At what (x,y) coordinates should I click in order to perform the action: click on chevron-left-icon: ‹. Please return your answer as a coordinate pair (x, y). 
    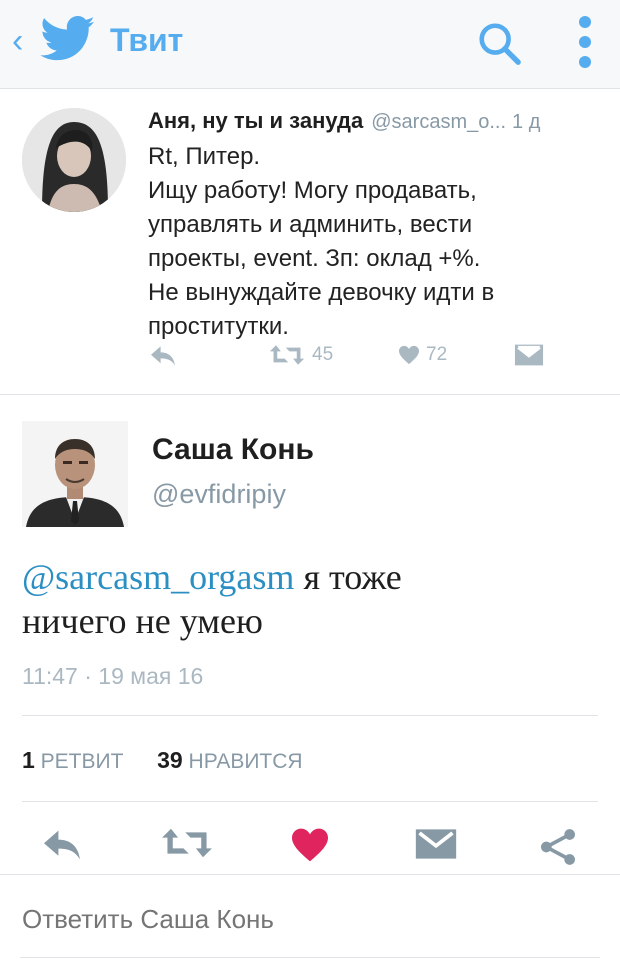
    Looking at the image, I should click on (17, 41).